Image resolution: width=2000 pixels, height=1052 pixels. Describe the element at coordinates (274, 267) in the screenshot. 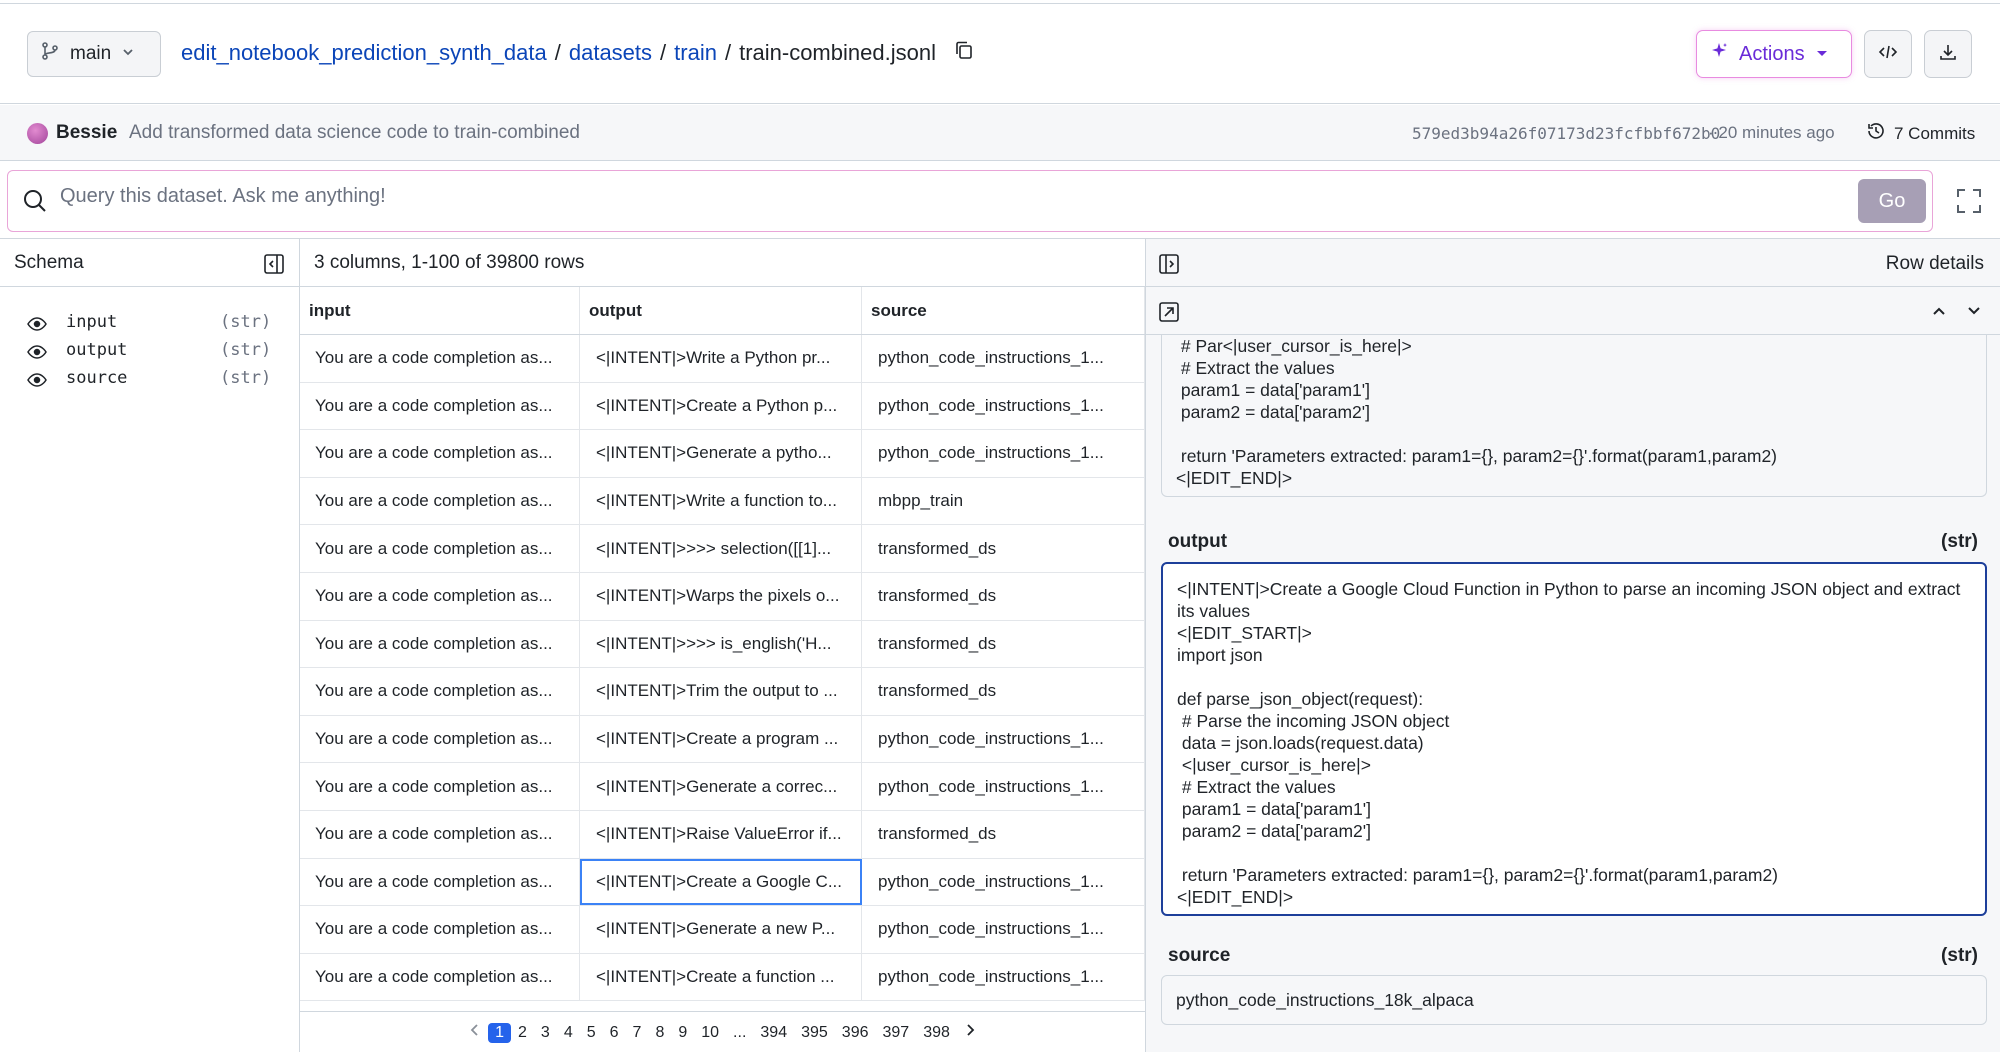

I see `collapse-sidebar-icon` at that location.